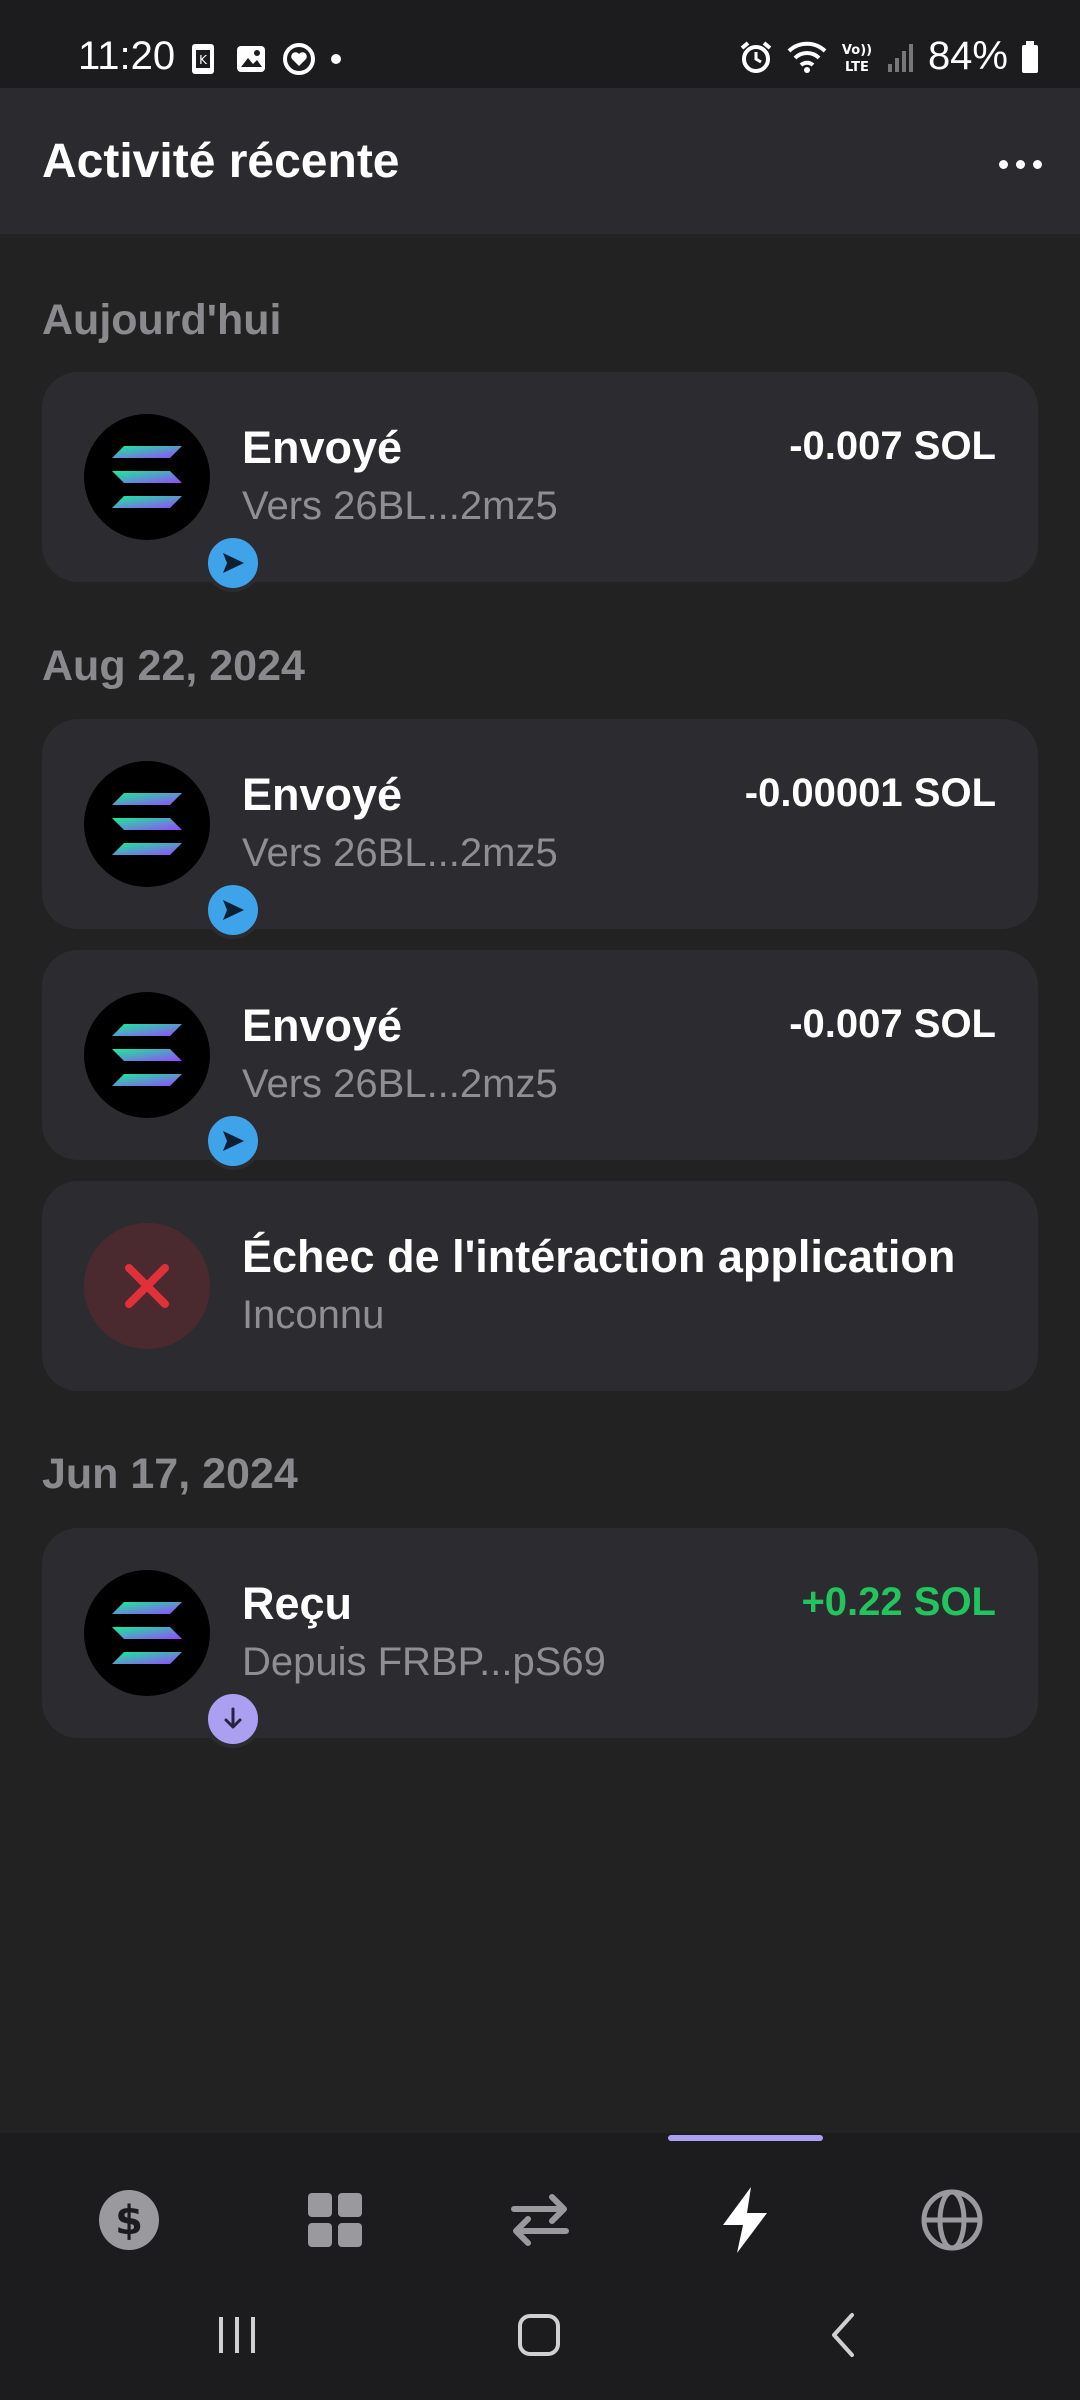  I want to click on dollar-icon: $, so click(129, 2220).